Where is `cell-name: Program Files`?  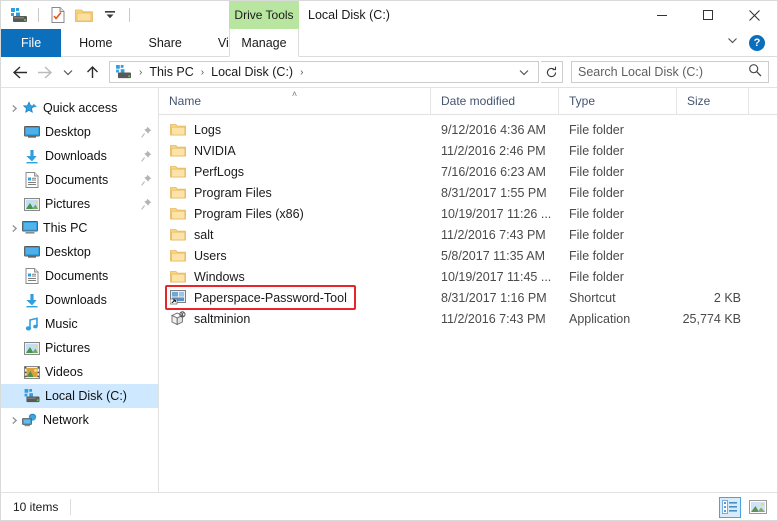 cell-name: Program Files is located at coordinates (295, 192).